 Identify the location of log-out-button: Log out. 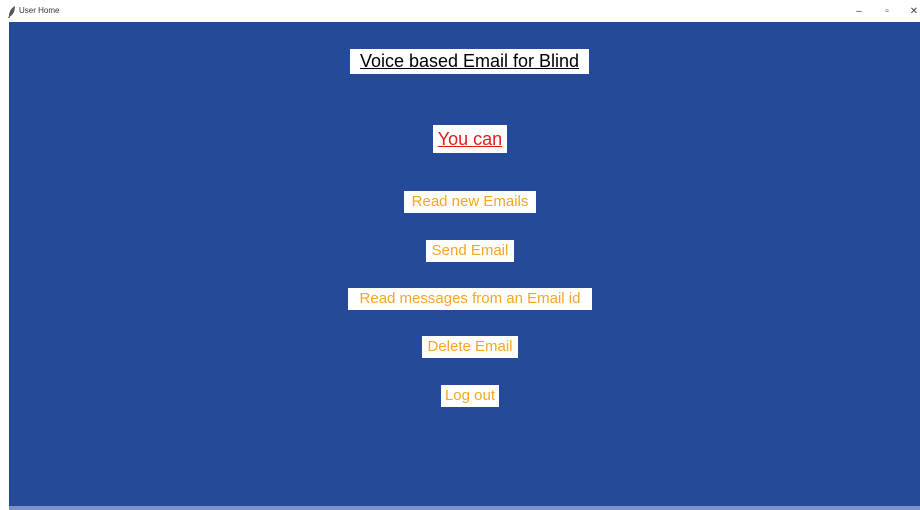
(470, 396).